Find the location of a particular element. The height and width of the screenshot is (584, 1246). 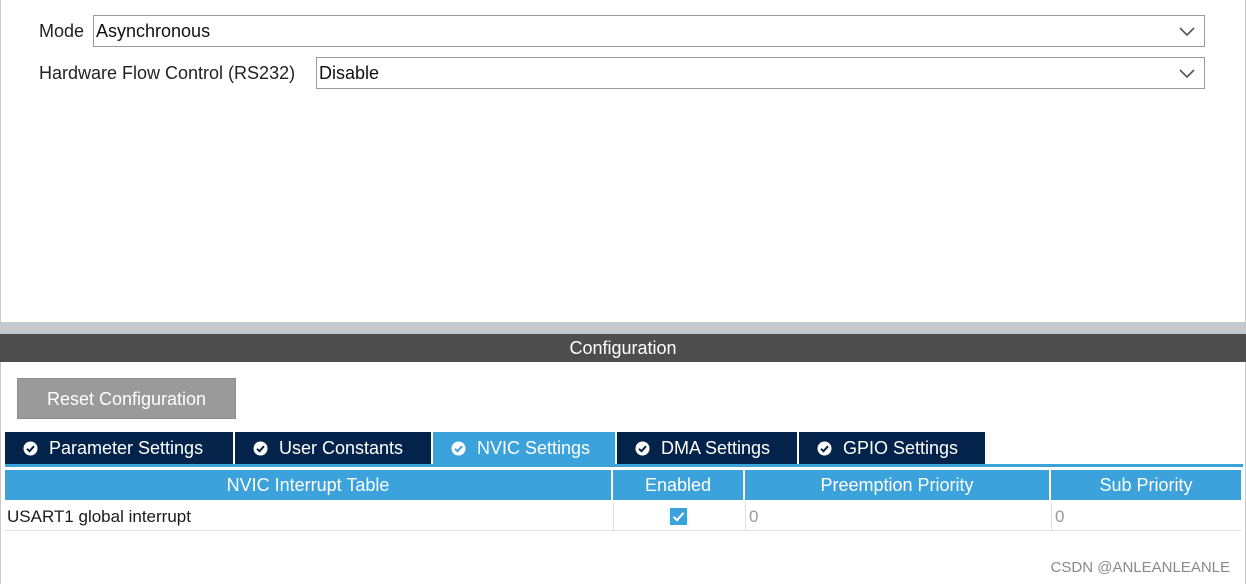

mode-select: Asynchronous is located at coordinates (649, 31).